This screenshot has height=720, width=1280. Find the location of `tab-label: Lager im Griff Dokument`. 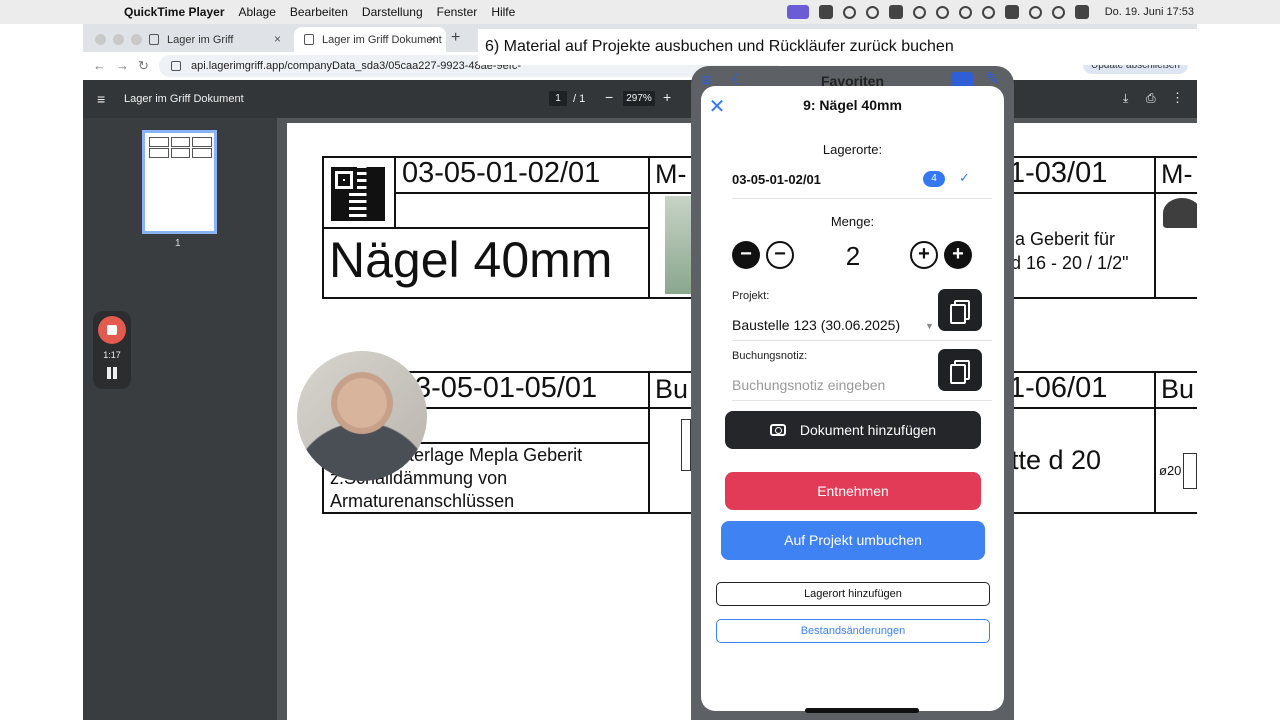

tab-label: Lager im Griff Dokument is located at coordinates (382, 39).